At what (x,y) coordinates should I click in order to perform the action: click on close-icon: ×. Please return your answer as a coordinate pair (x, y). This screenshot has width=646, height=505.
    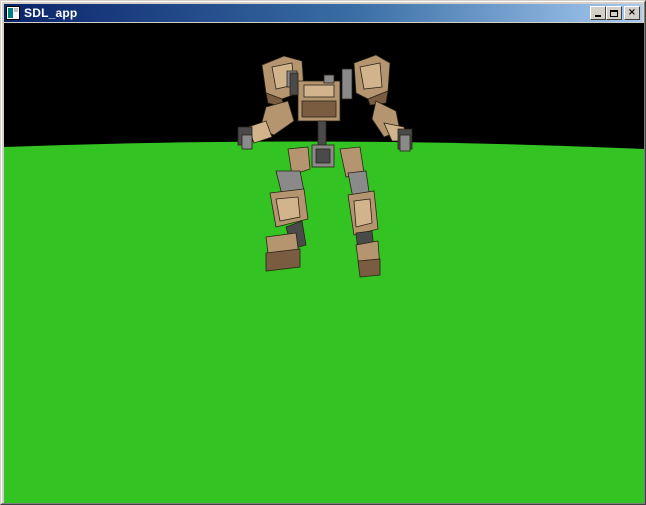
    Looking at the image, I should click on (632, 12).